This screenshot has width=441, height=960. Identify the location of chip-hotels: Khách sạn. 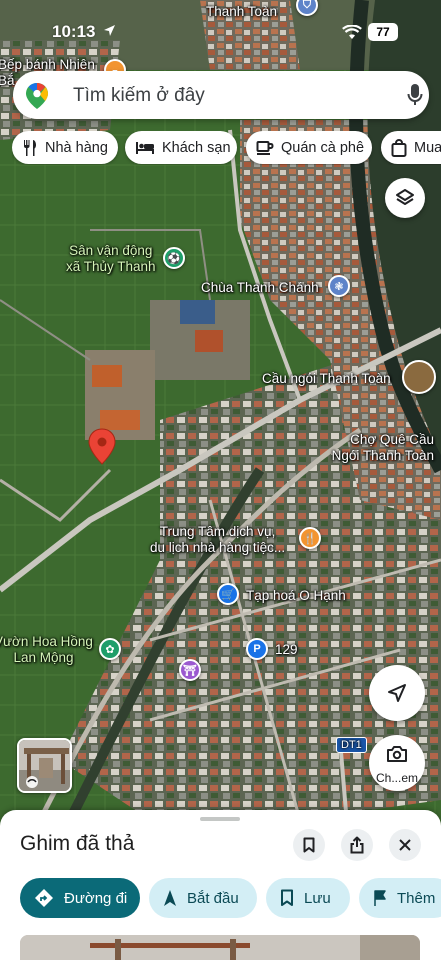
(181, 147).